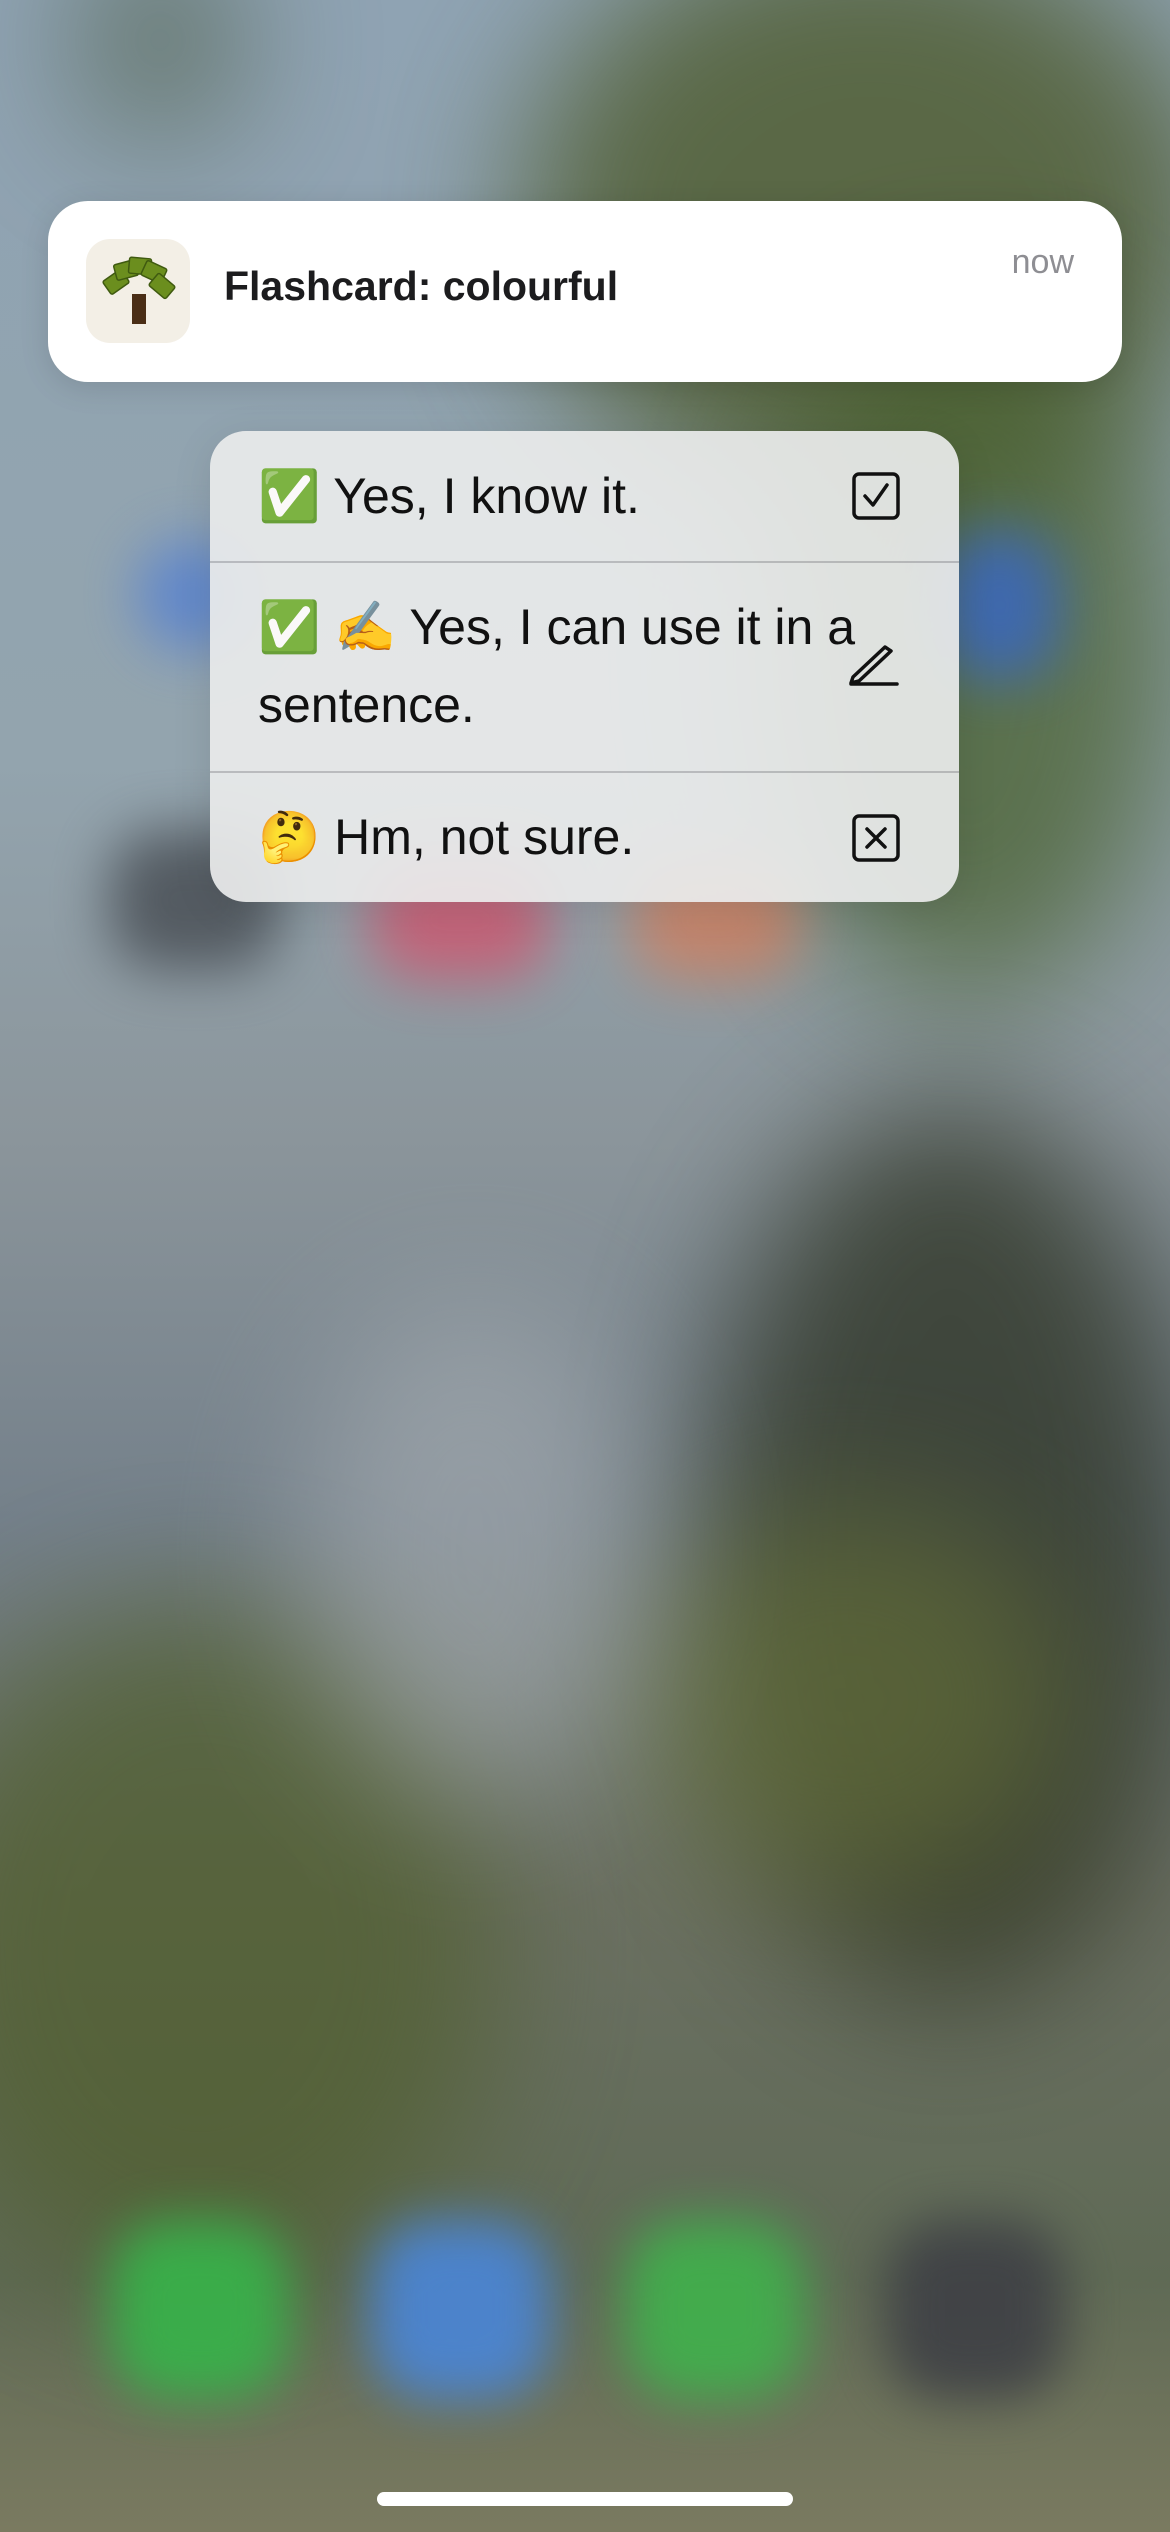 The image size is (1170, 2532). Describe the element at coordinates (449, 496) in the screenshot. I see `action-label: ✅ Yes, I know it.` at that location.